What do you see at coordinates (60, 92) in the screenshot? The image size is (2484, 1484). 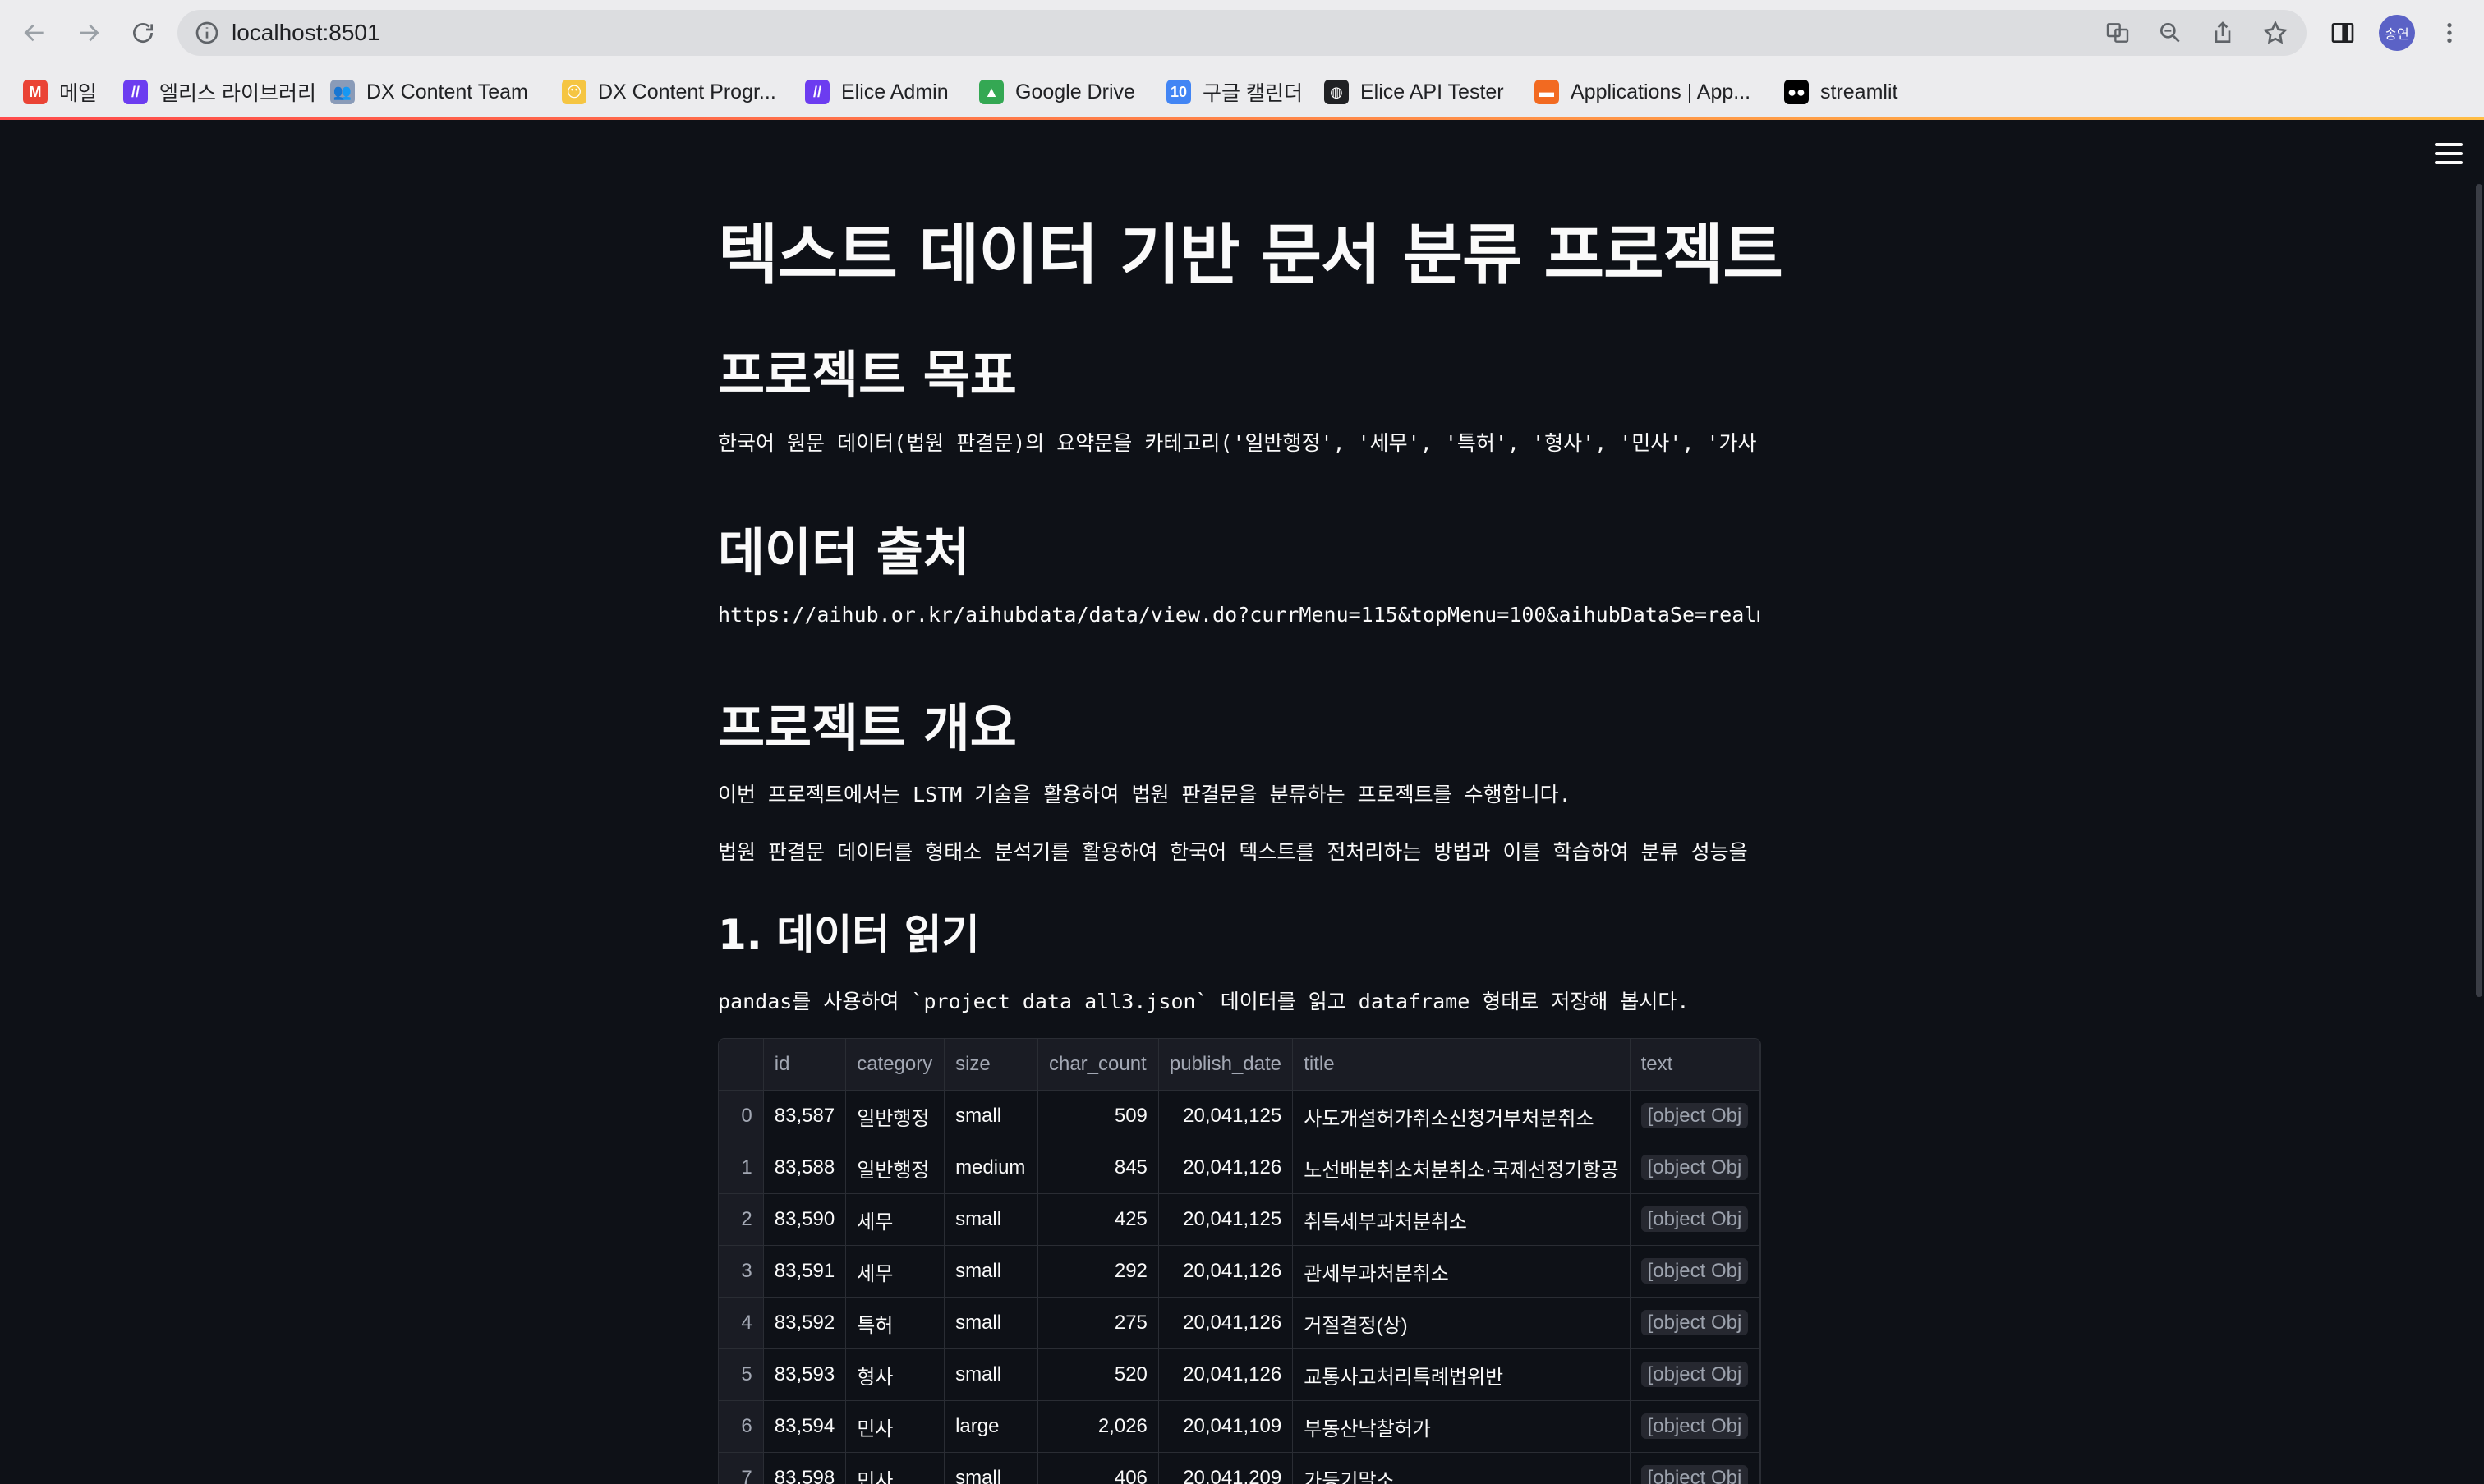 I see `bookmark-item: M메일` at bounding box center [60, 92].